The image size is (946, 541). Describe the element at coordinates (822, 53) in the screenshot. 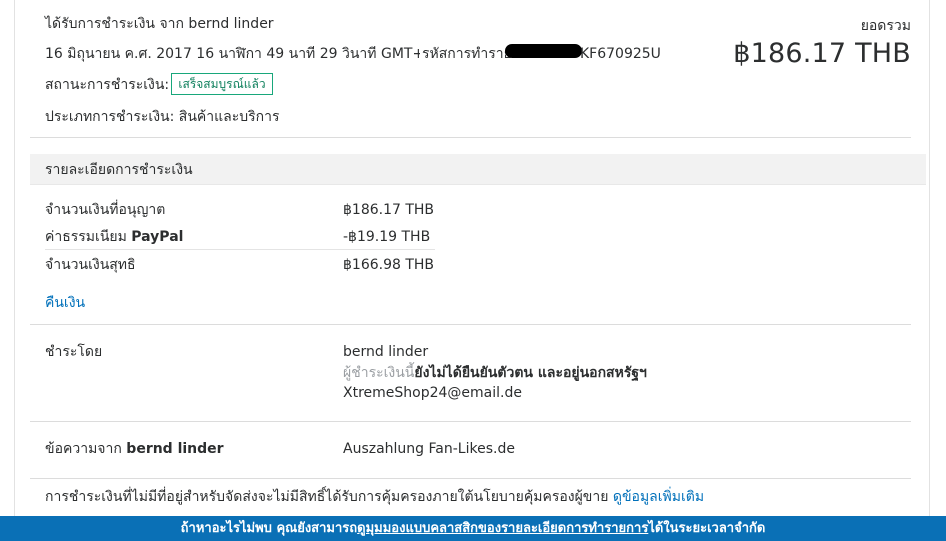

I see `total-amount: ฿186.17 THB` at that location.